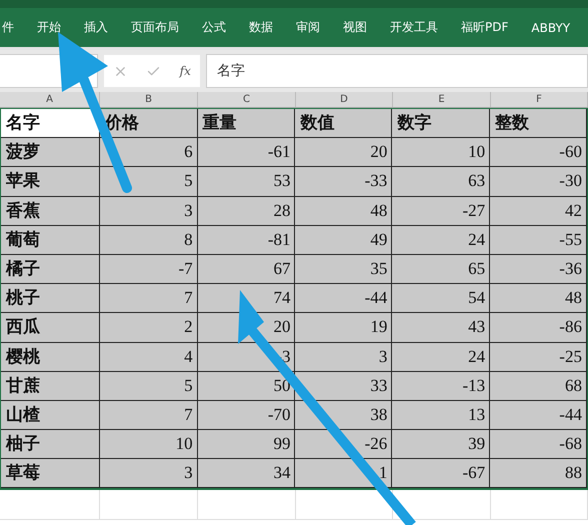 The image size is (588, 525). Describe the element at coordinates (355, 27) in the screenshot. I see `ribbon-tab: 视图` at that location.